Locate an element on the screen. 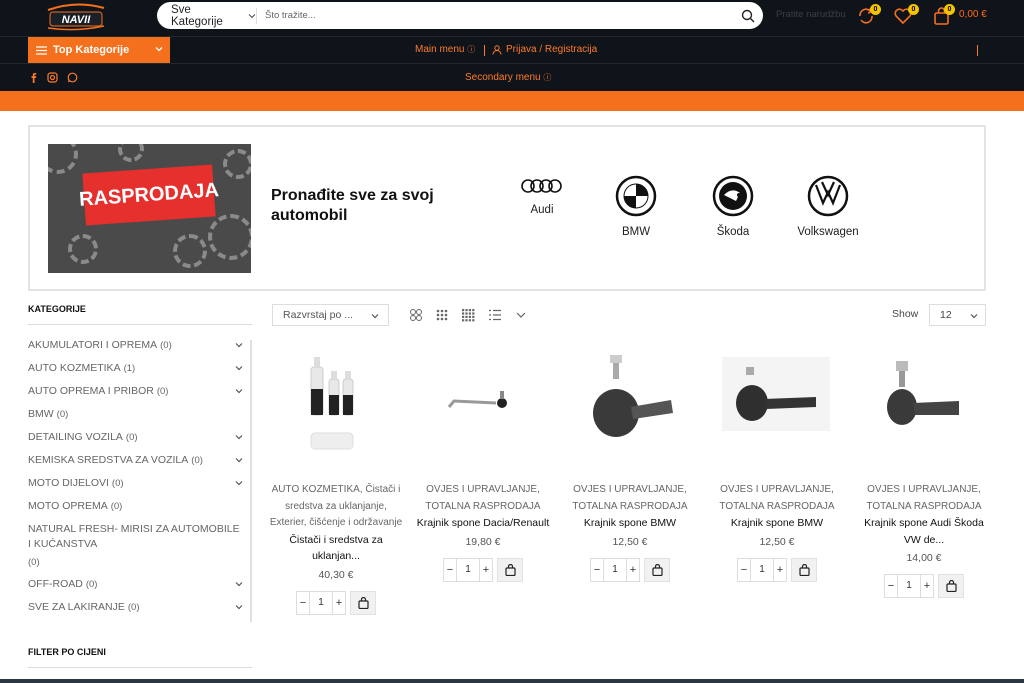  category-item: KEMISKA SREDSTVA ZA VOZILA (0) is located at coordinates (138, 464).